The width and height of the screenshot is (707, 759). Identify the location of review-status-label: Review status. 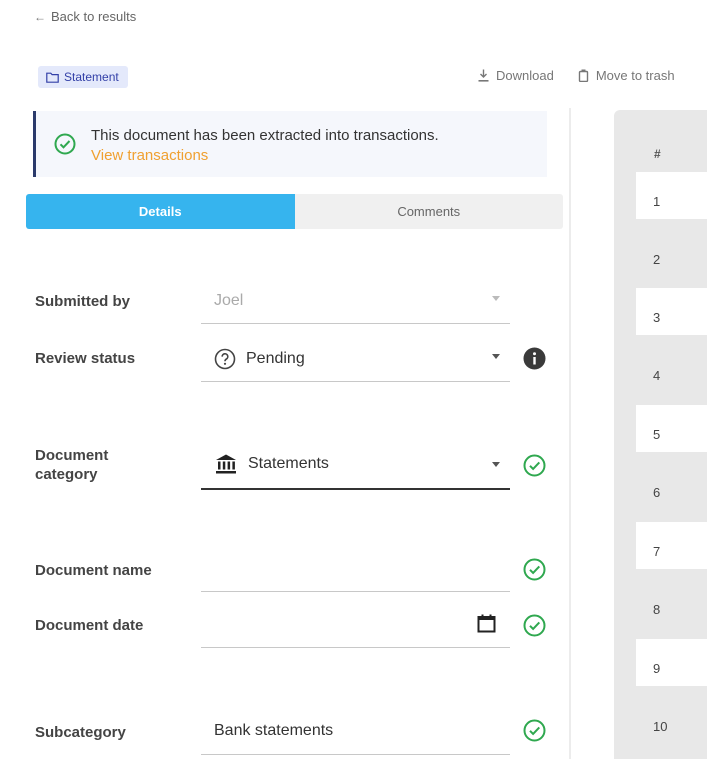
(85, 358).